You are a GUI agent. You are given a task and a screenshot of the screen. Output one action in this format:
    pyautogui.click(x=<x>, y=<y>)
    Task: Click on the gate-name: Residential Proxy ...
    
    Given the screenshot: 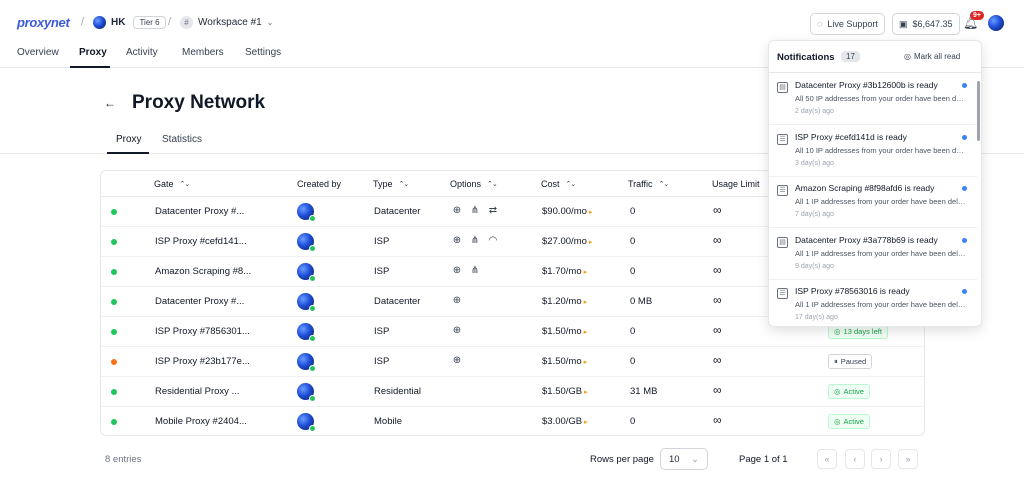 What is the action you would take?
    pyautogui.click(x=197, y=391)
    